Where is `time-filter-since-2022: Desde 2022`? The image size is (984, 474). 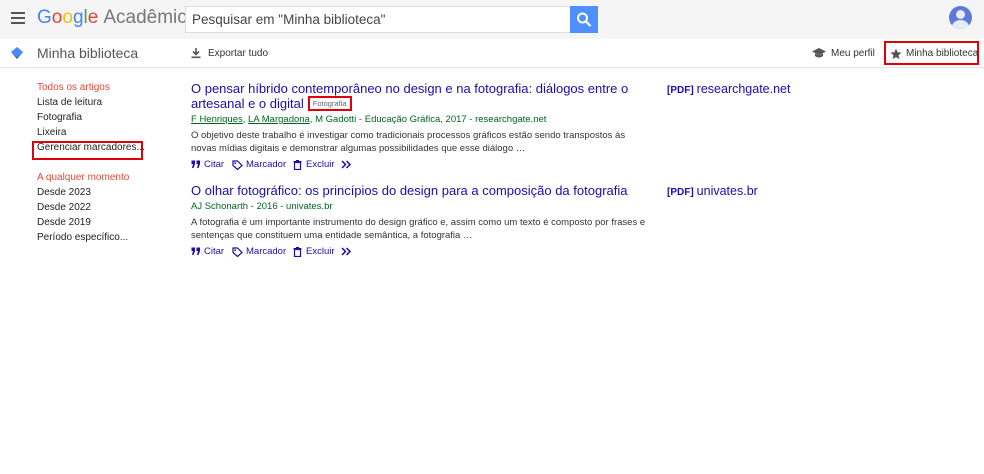
time-filter-since-2022: Desde 2022 is located at coordinates (64, 207).